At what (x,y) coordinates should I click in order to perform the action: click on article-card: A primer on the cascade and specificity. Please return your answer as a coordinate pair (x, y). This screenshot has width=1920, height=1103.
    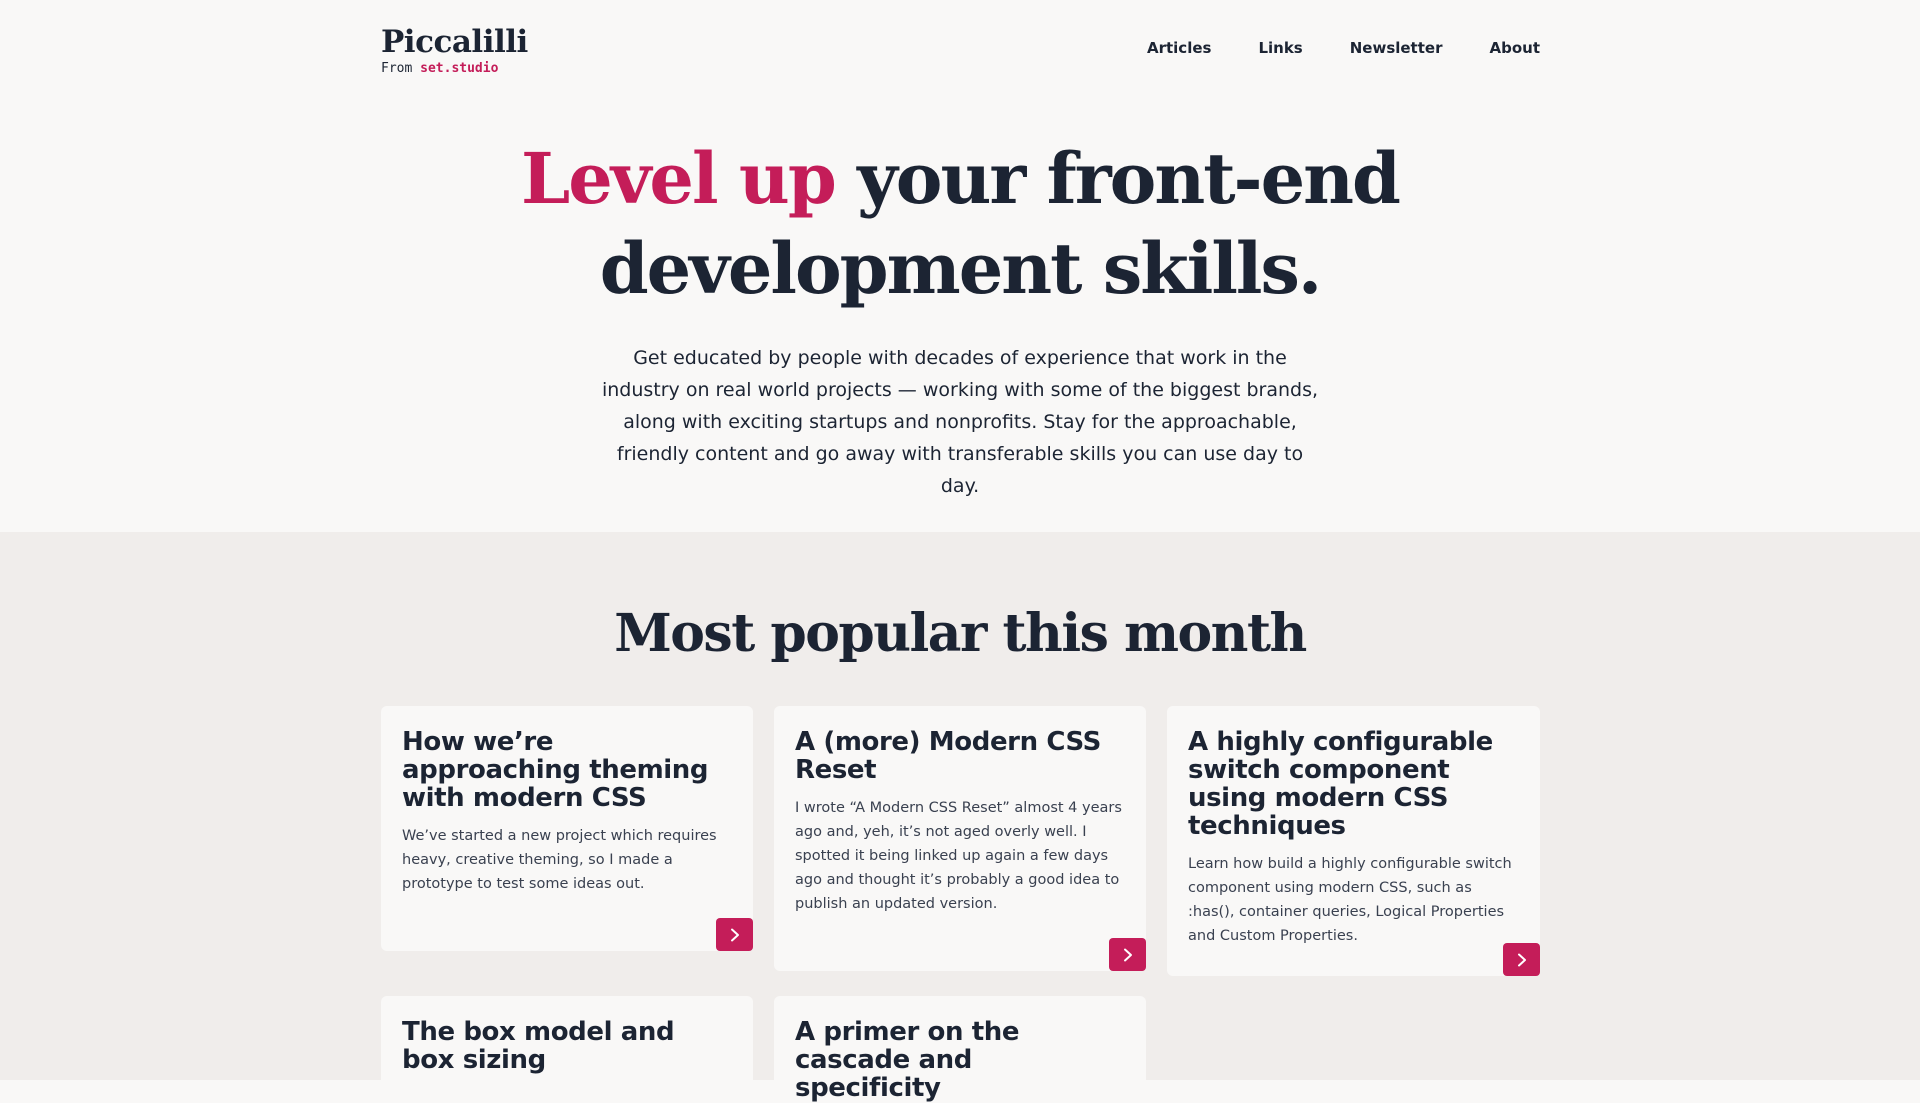
    Looking at the image, I should click on (960, 1049).